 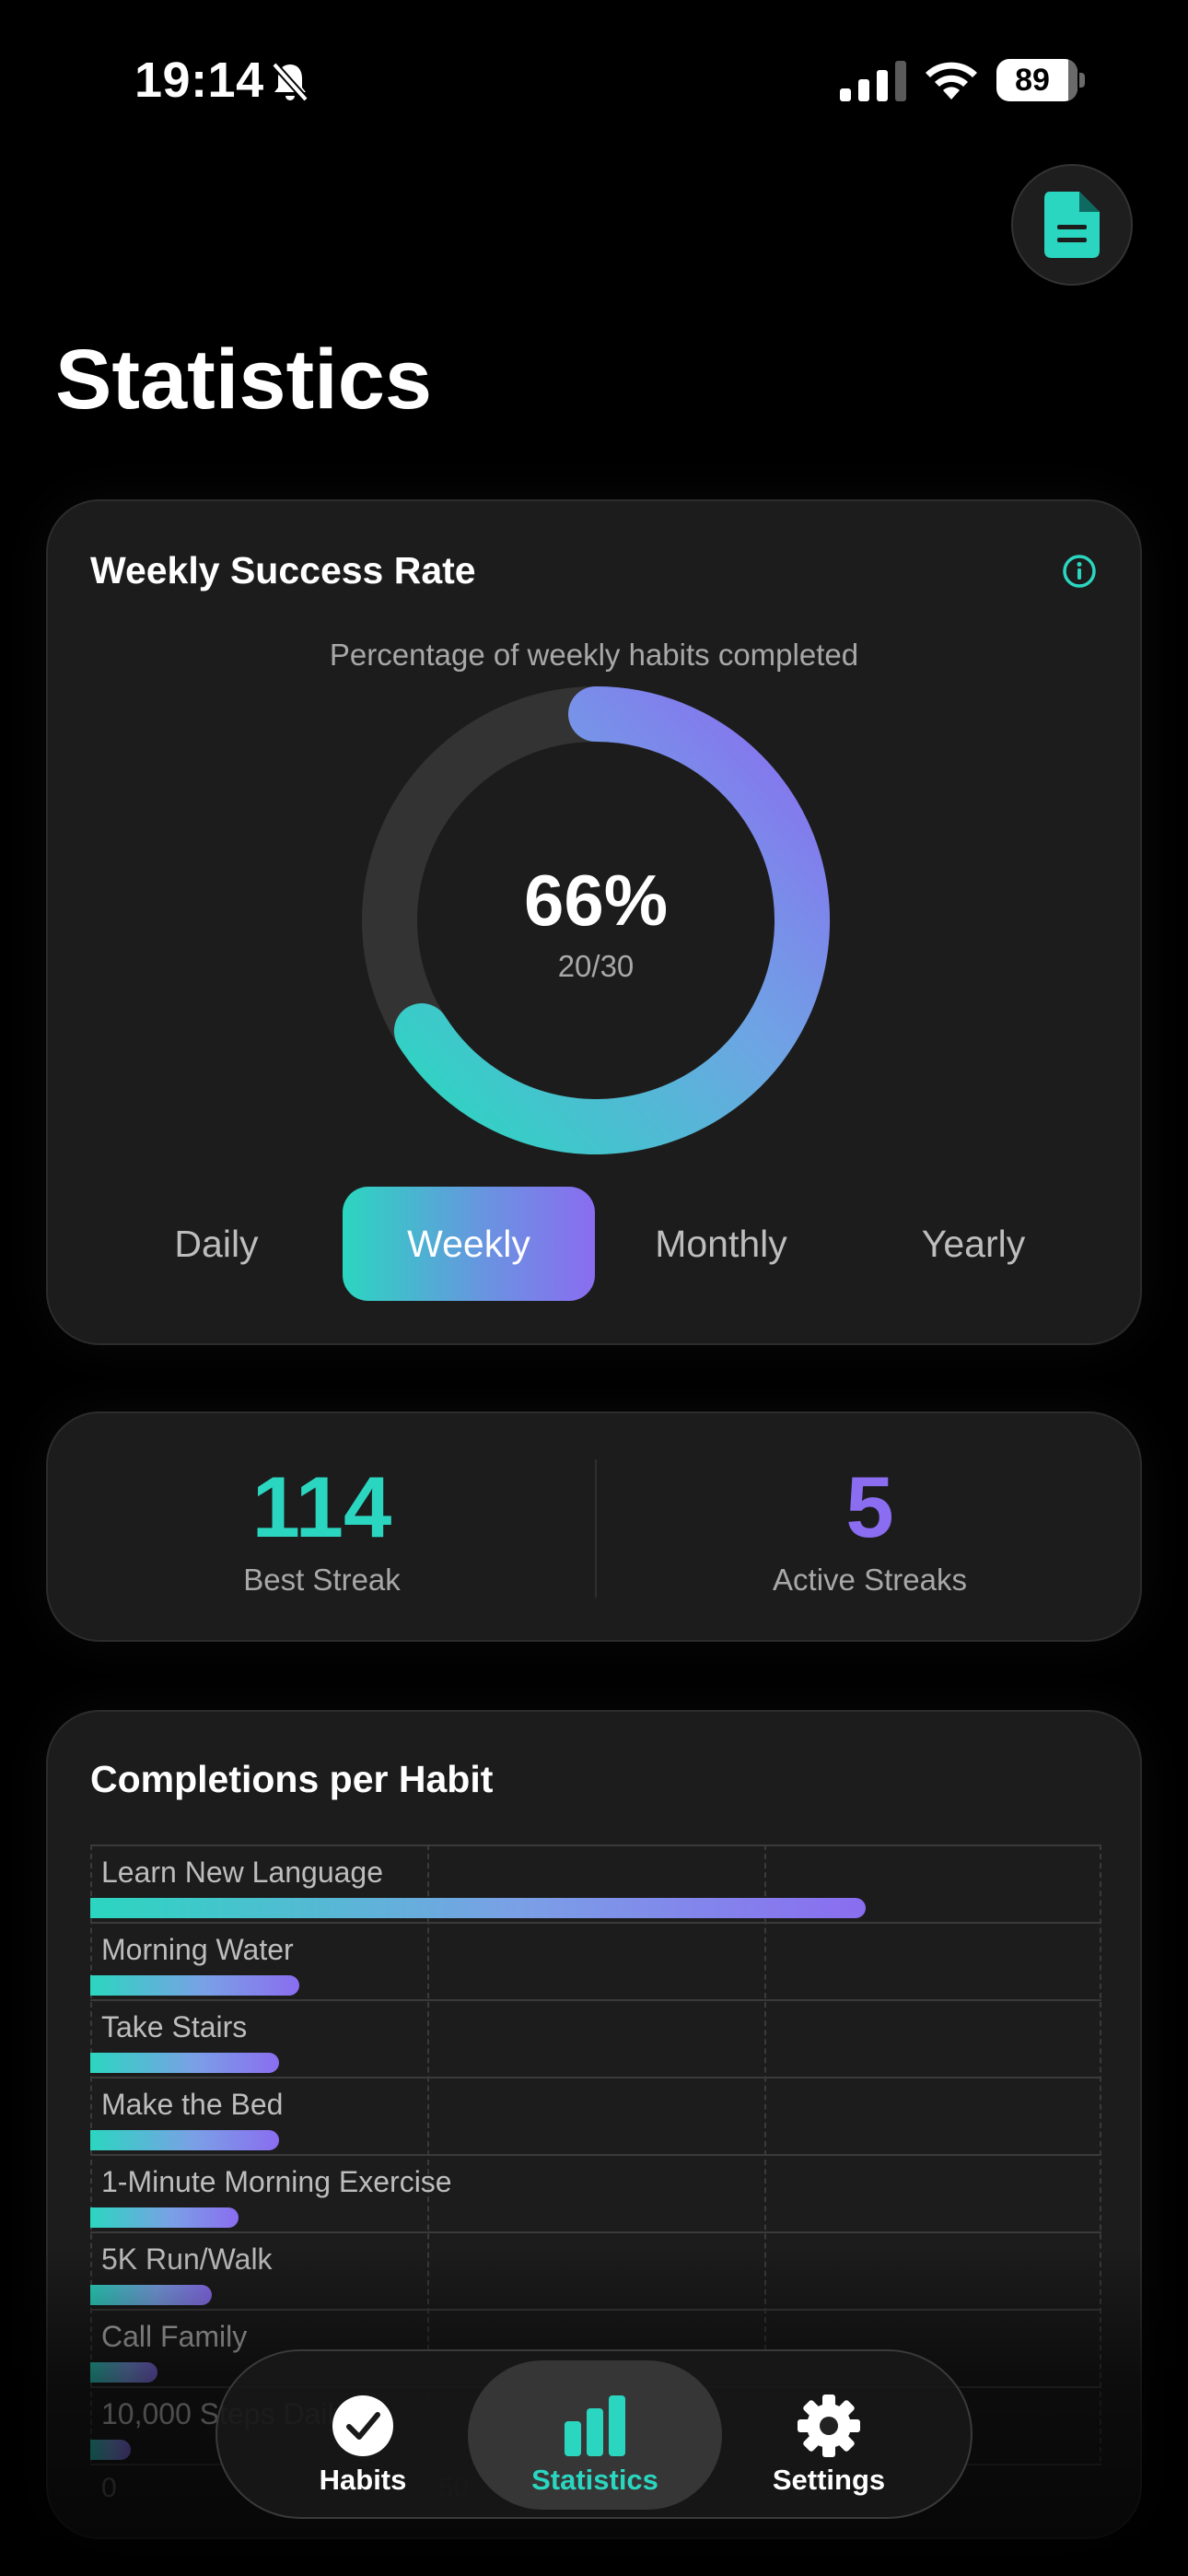 I want to click on habit-row: 1-Minute Morning Exercise, so click(x=595, y=2192).